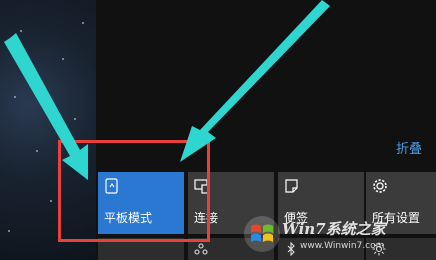  What do you see at coordinates (134, 191) in the screenshot?
I see `highlight-box` at bounding box center [134, 191].